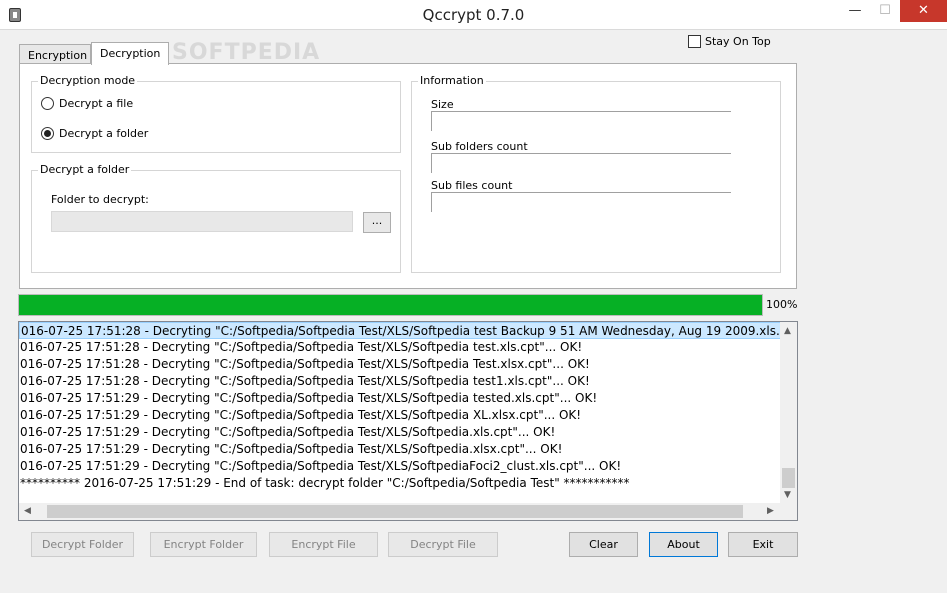  Describe the element at coordinates (88, 80) in the screenshot. I see `decryption-mode-title: Decryption mode` at that location.